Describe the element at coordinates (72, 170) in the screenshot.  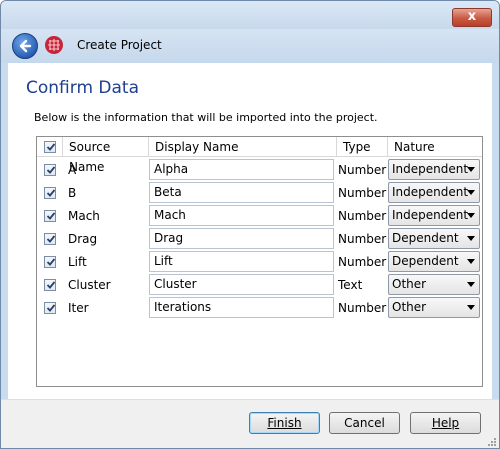
I see `source-name-cell: A` at that location.